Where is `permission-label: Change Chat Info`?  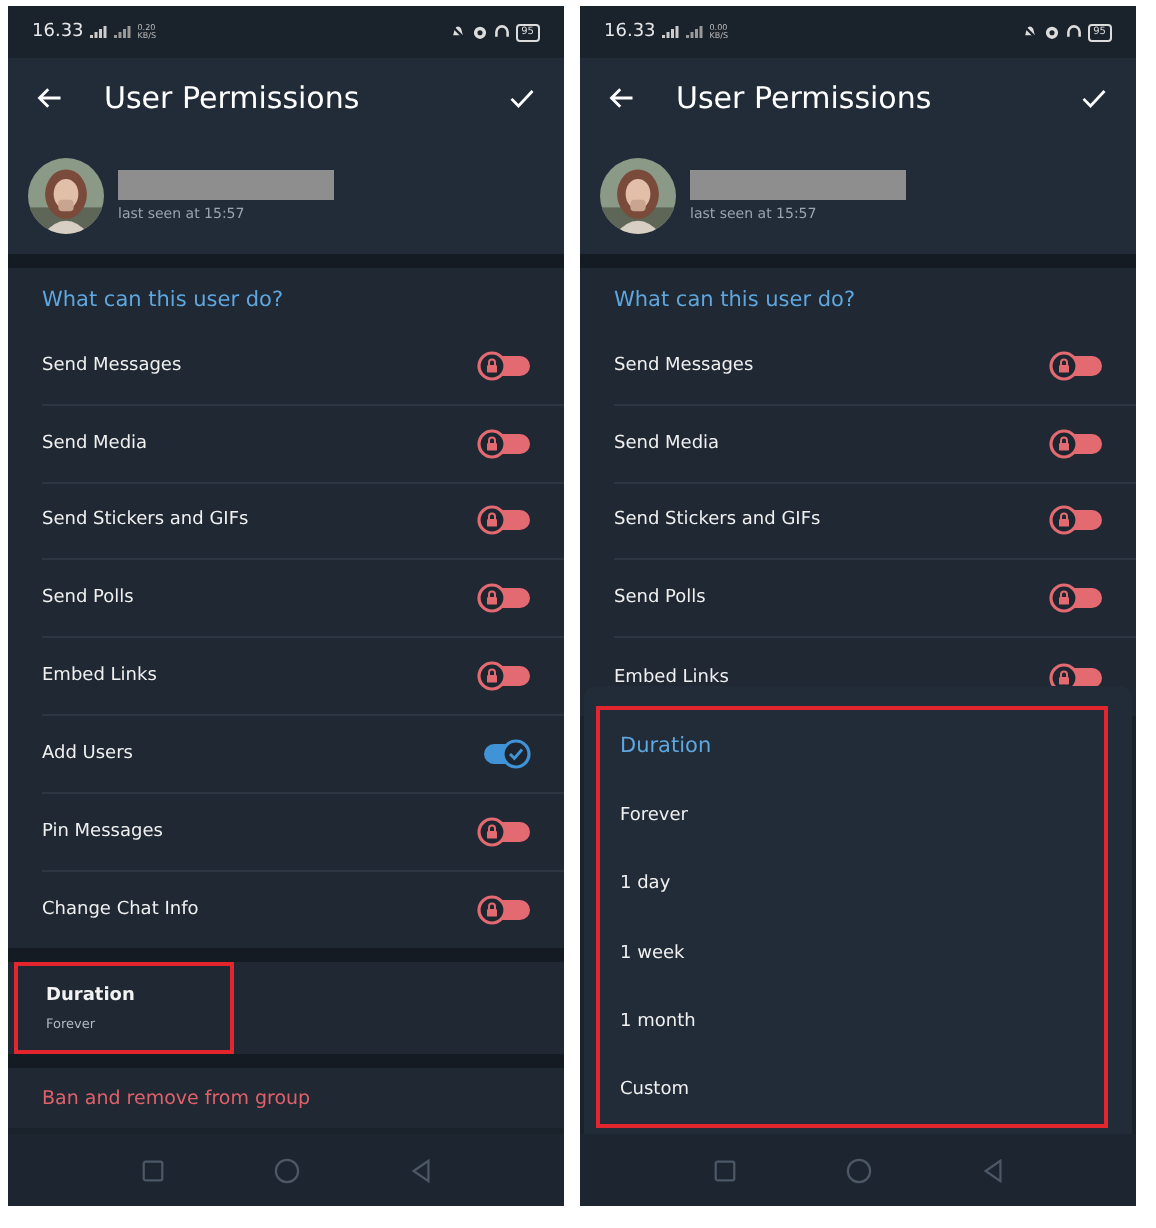
permission-label: Change Chat Info is located at coordinates (120, 909).